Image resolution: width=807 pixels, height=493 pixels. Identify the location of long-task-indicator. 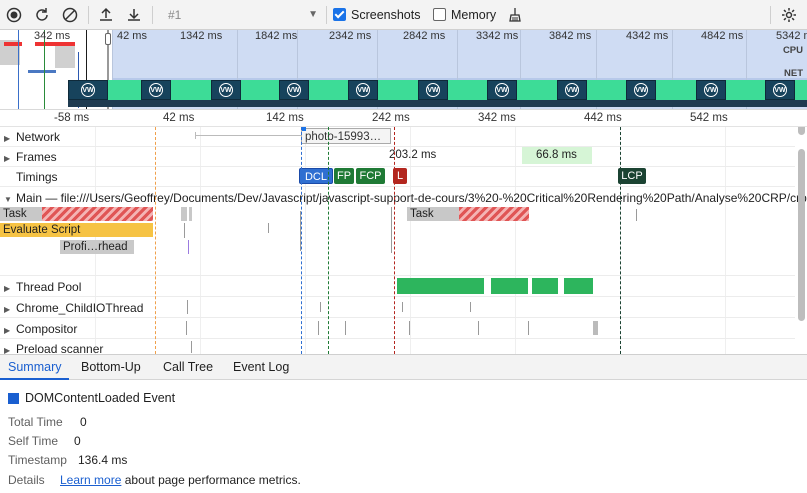
(494, 214).